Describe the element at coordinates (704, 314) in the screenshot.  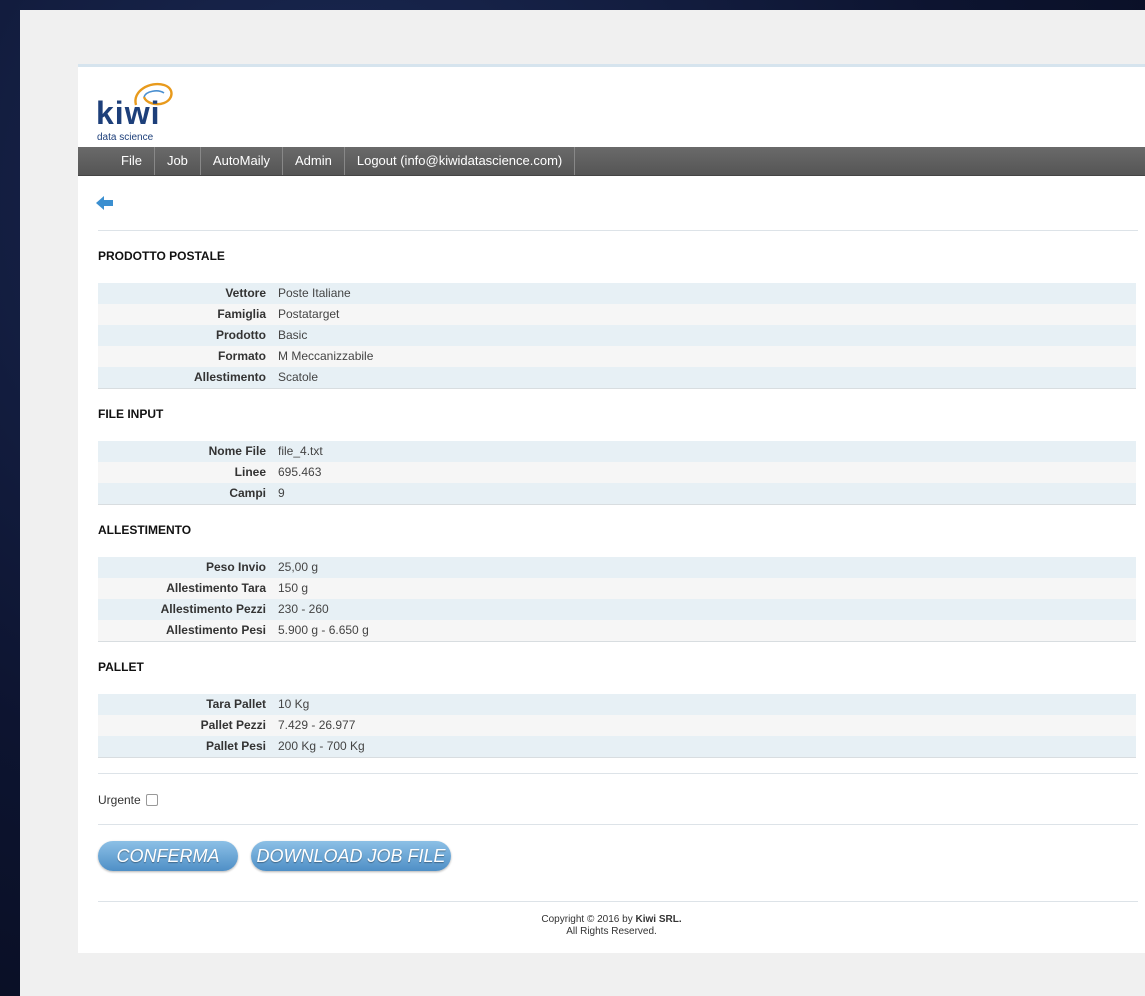
I see `row-value: Postatarget` at that location.